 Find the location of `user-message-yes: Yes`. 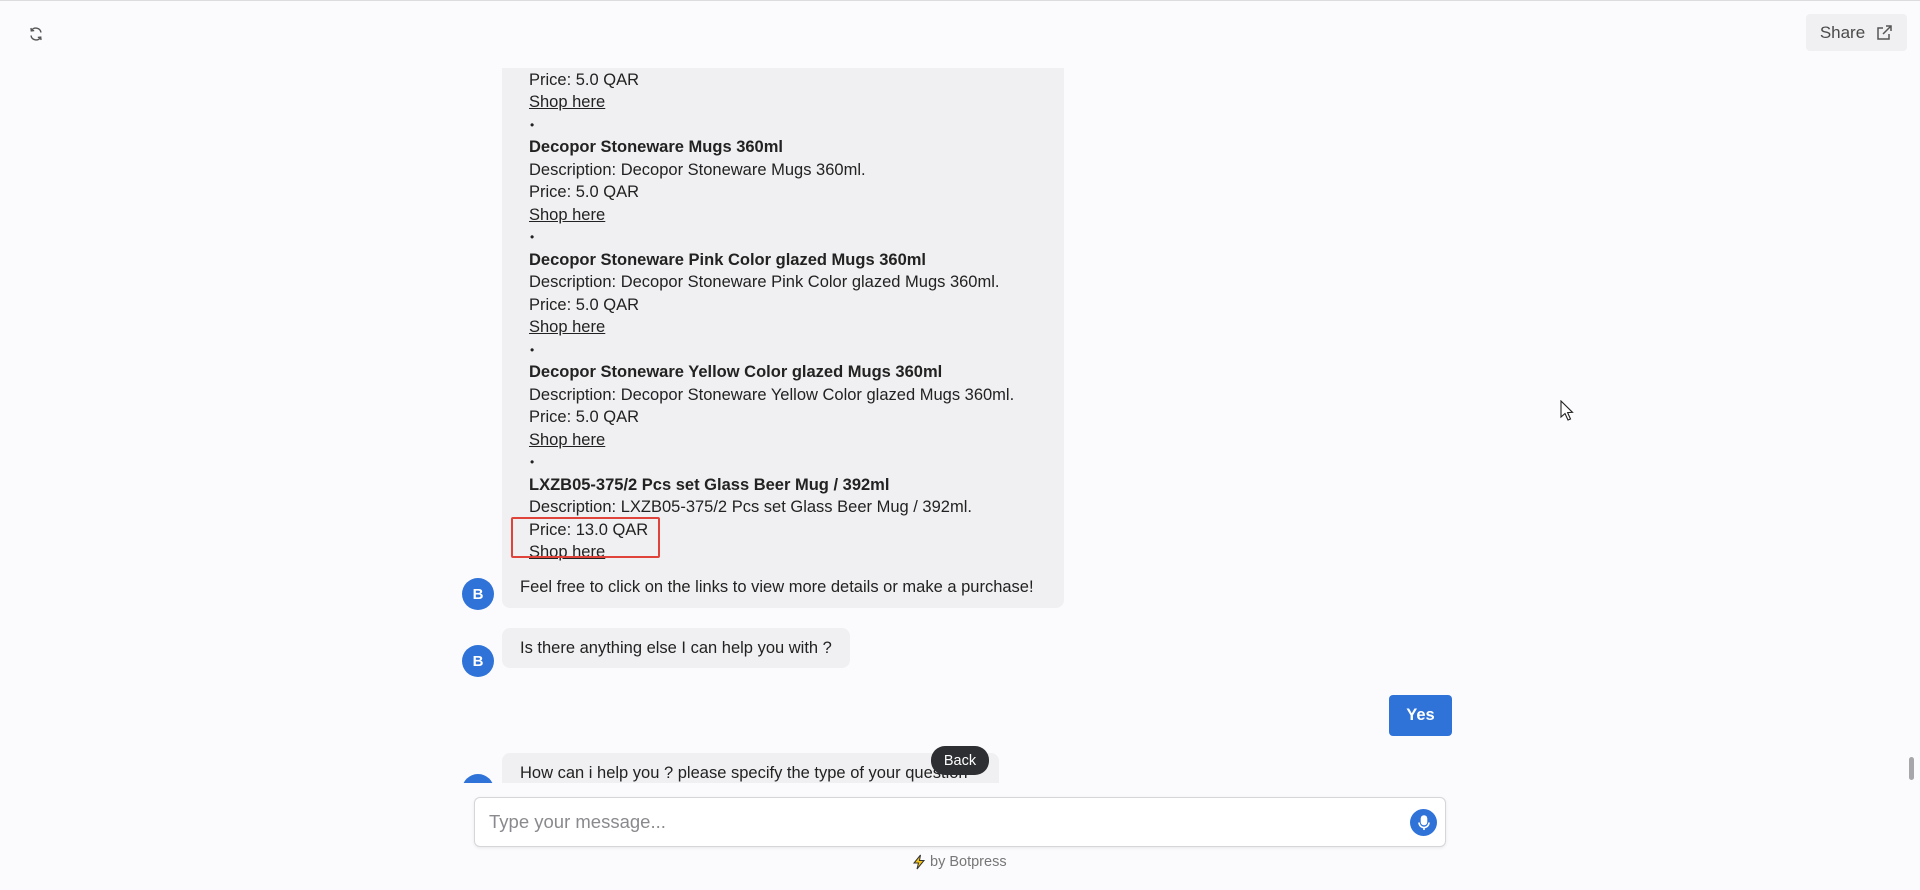

user-message-yes: Yes is located at coordinates (1420, 715).